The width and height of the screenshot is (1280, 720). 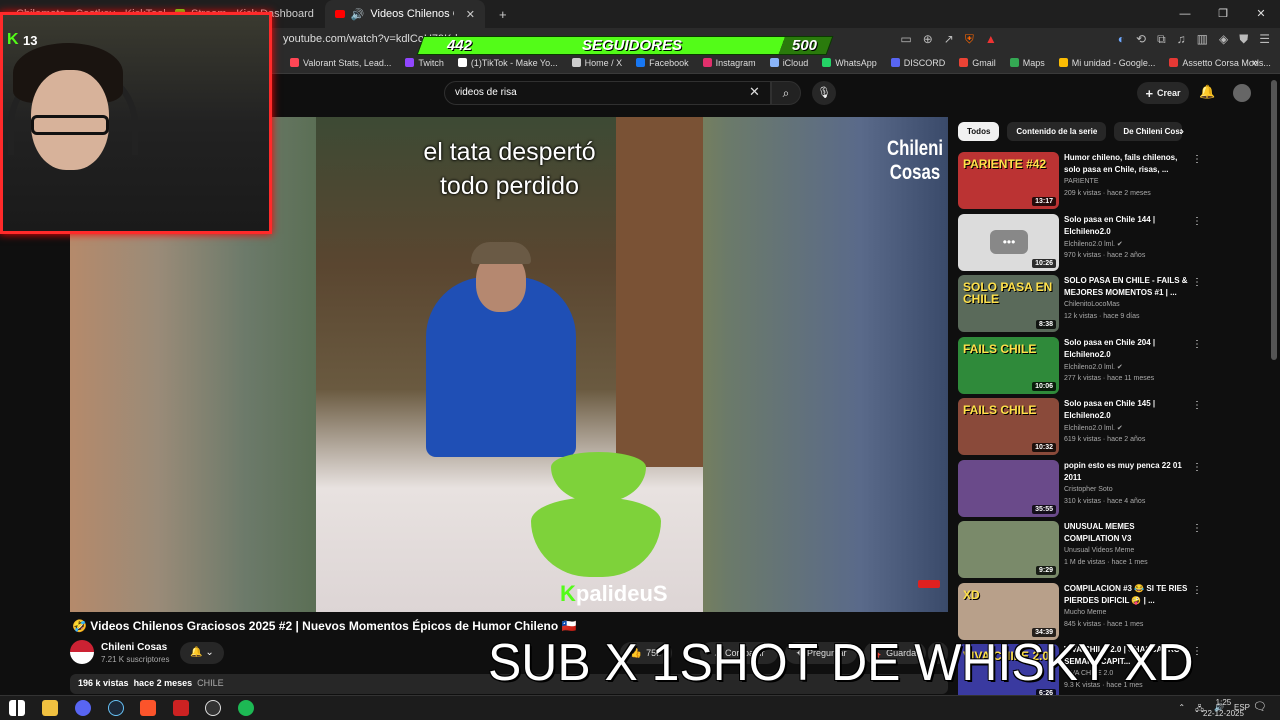 What do you see at coordinates (1126, 533) in the screenshot?
I see `recommendation-title: UNUSUAL MEMES COMPILATION V3` at bounding box center [1126, 533].